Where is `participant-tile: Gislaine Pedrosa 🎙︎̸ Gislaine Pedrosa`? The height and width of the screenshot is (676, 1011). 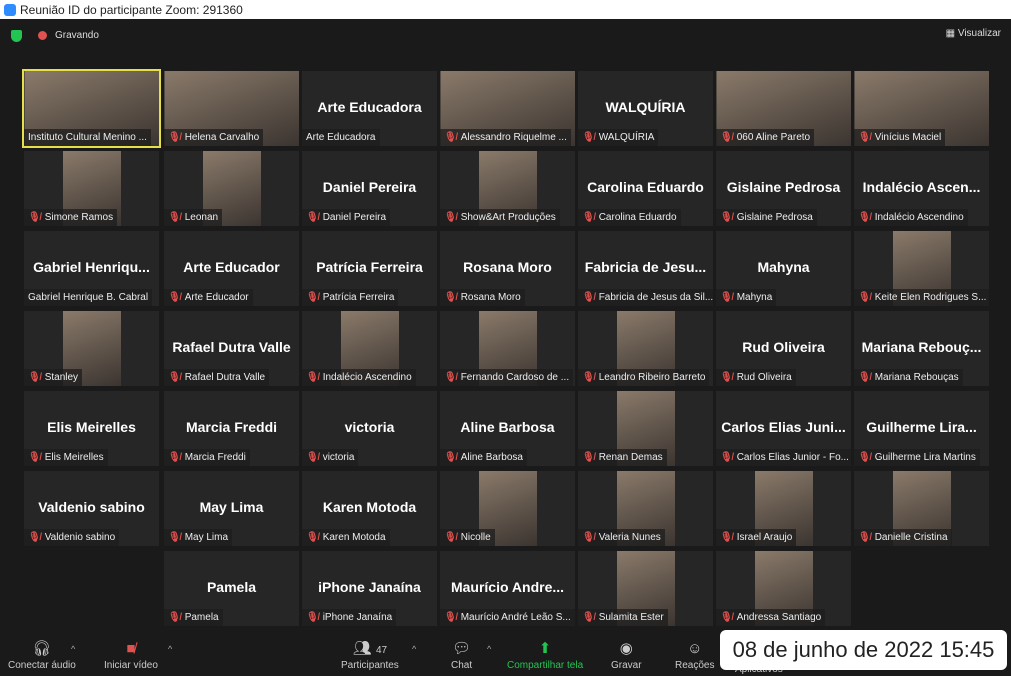
participant-tile: Gislaine Pedrosa 🎙︎̸ Gislaine Pedrosa is located at coordinates (783, 188).